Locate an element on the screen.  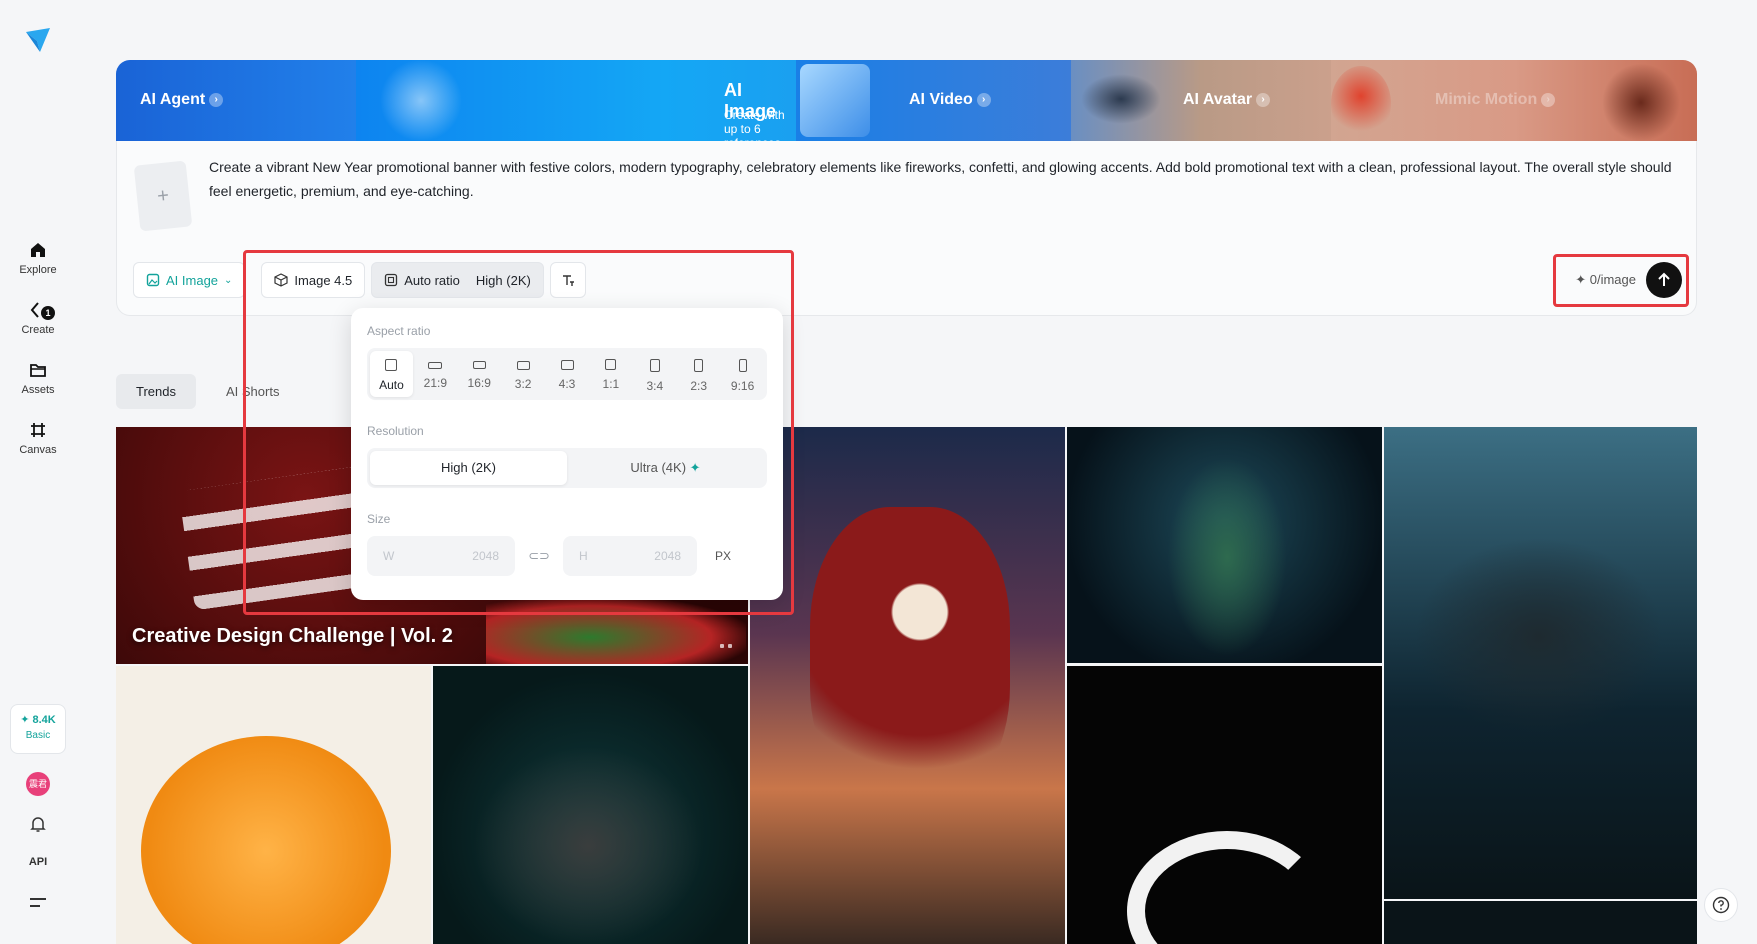
ratio-16-9: 16:9 is located at coordinates (479, 374).